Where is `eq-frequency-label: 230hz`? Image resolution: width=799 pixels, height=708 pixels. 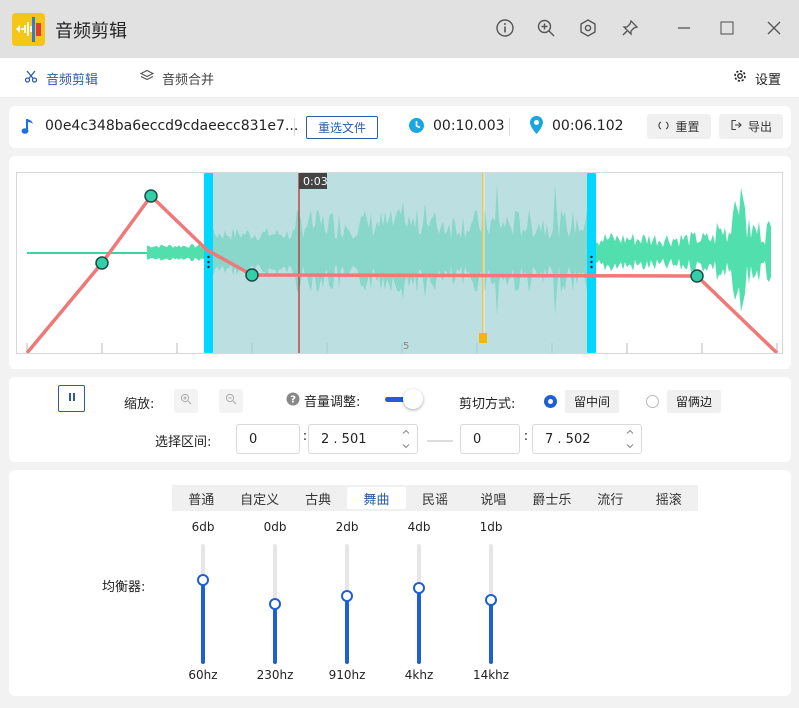
eq-frequency-label: 230hz is located at coordinates (275, 675).